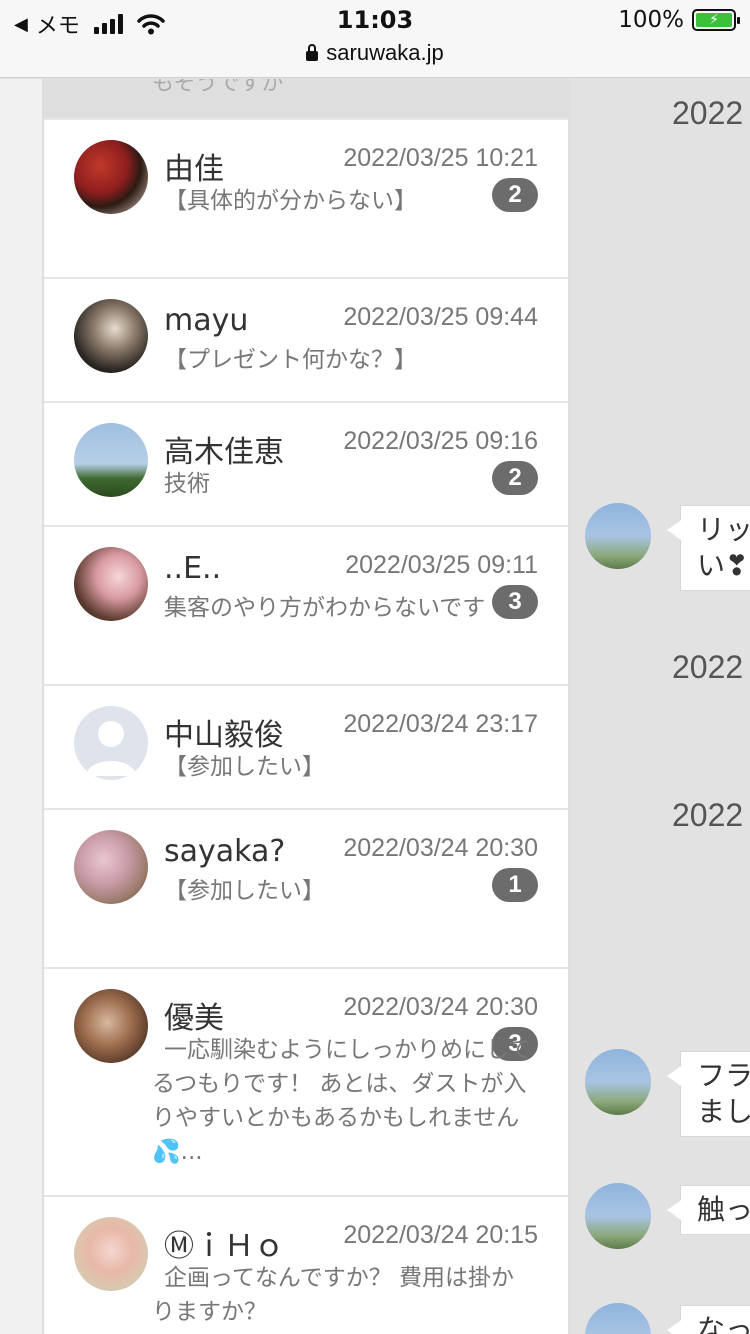 The width and height of the screenshot is (750, 1334). I want to click on list-item: ..E.. 2022/03/25 09:11 3 集客のやり方がわからないです, so click(306, 606).